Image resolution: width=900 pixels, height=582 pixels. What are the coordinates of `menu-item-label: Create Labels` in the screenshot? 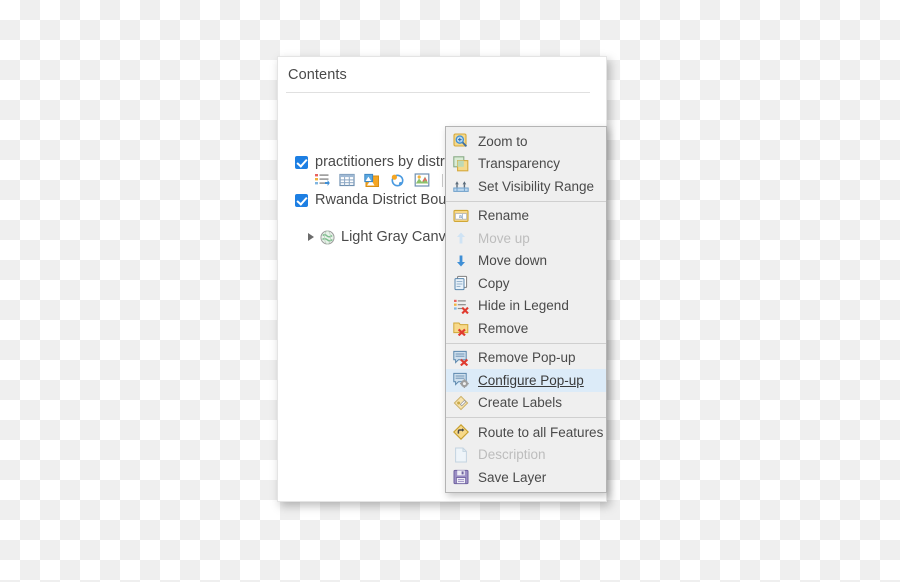 It's located at (520, 402).